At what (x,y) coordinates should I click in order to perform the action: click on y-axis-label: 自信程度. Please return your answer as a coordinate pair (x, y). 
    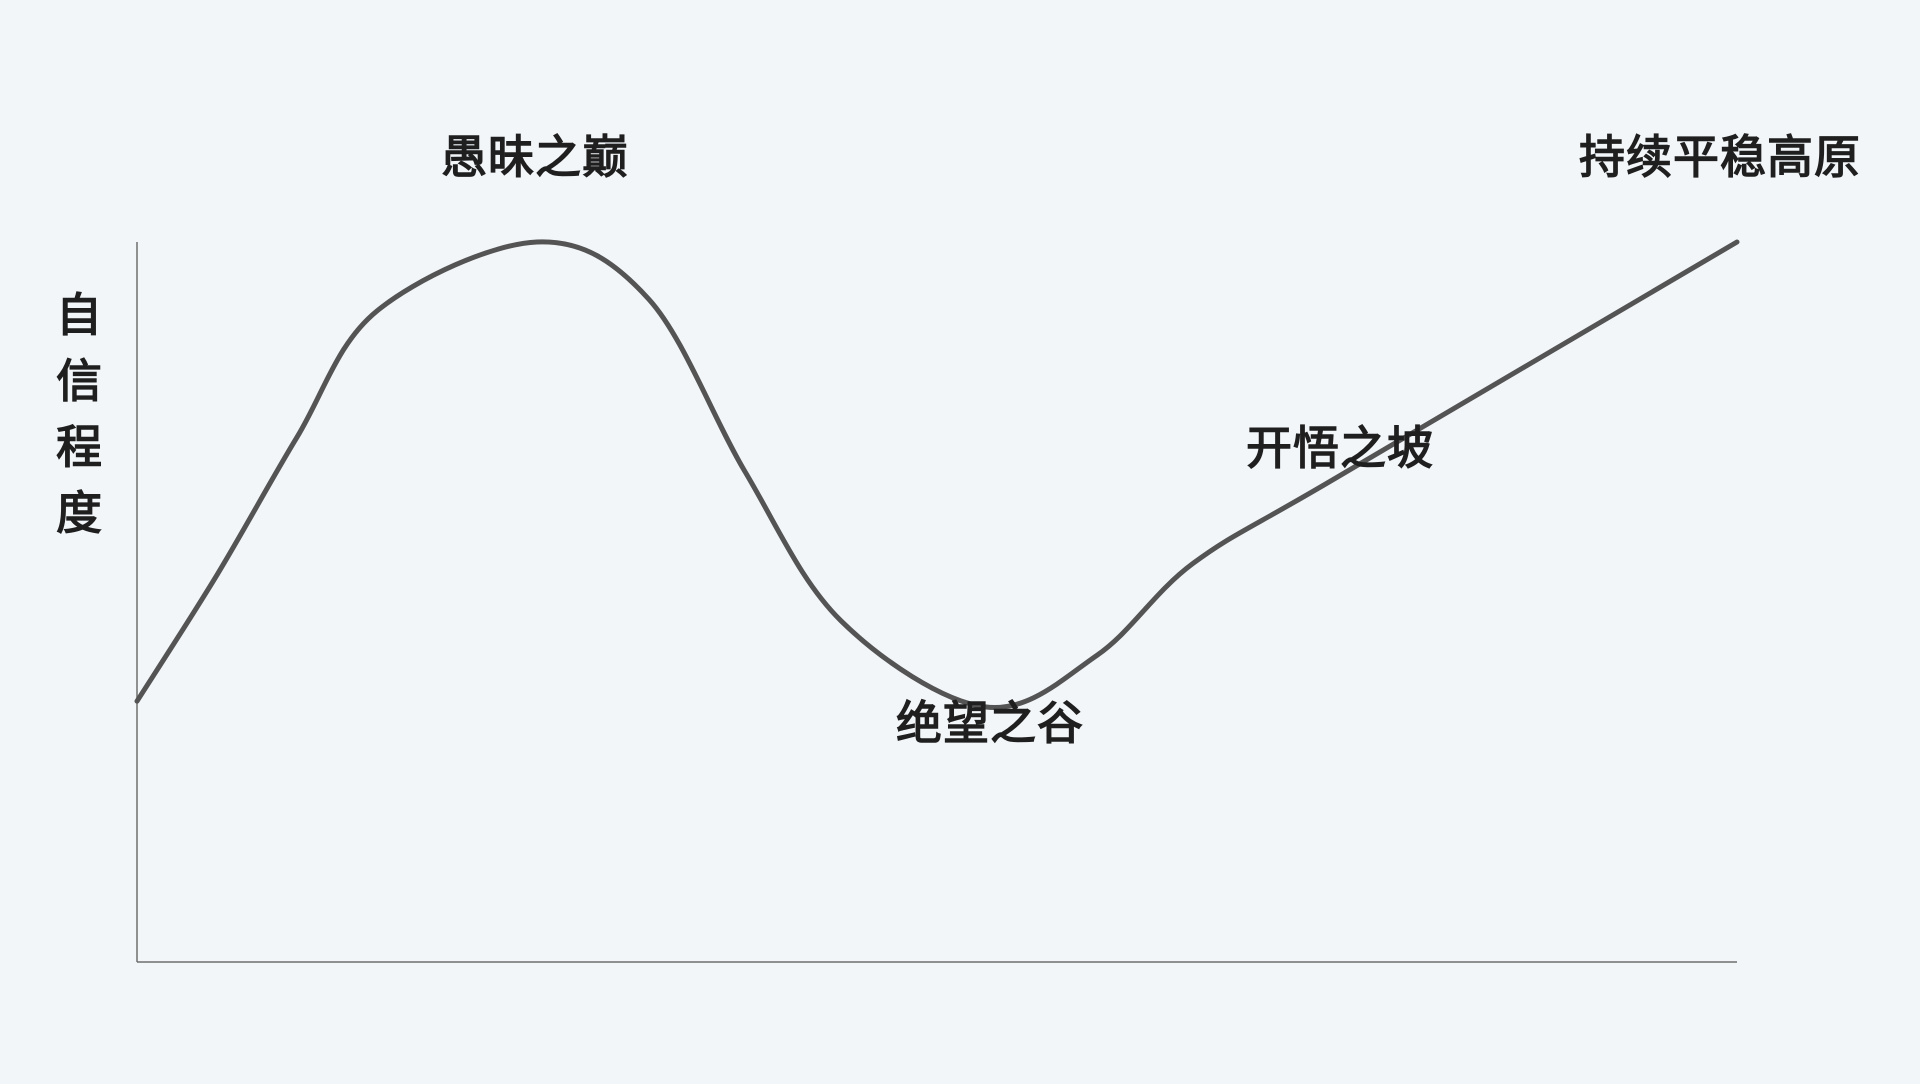
    Looking at the image, I should click on (79, 414).